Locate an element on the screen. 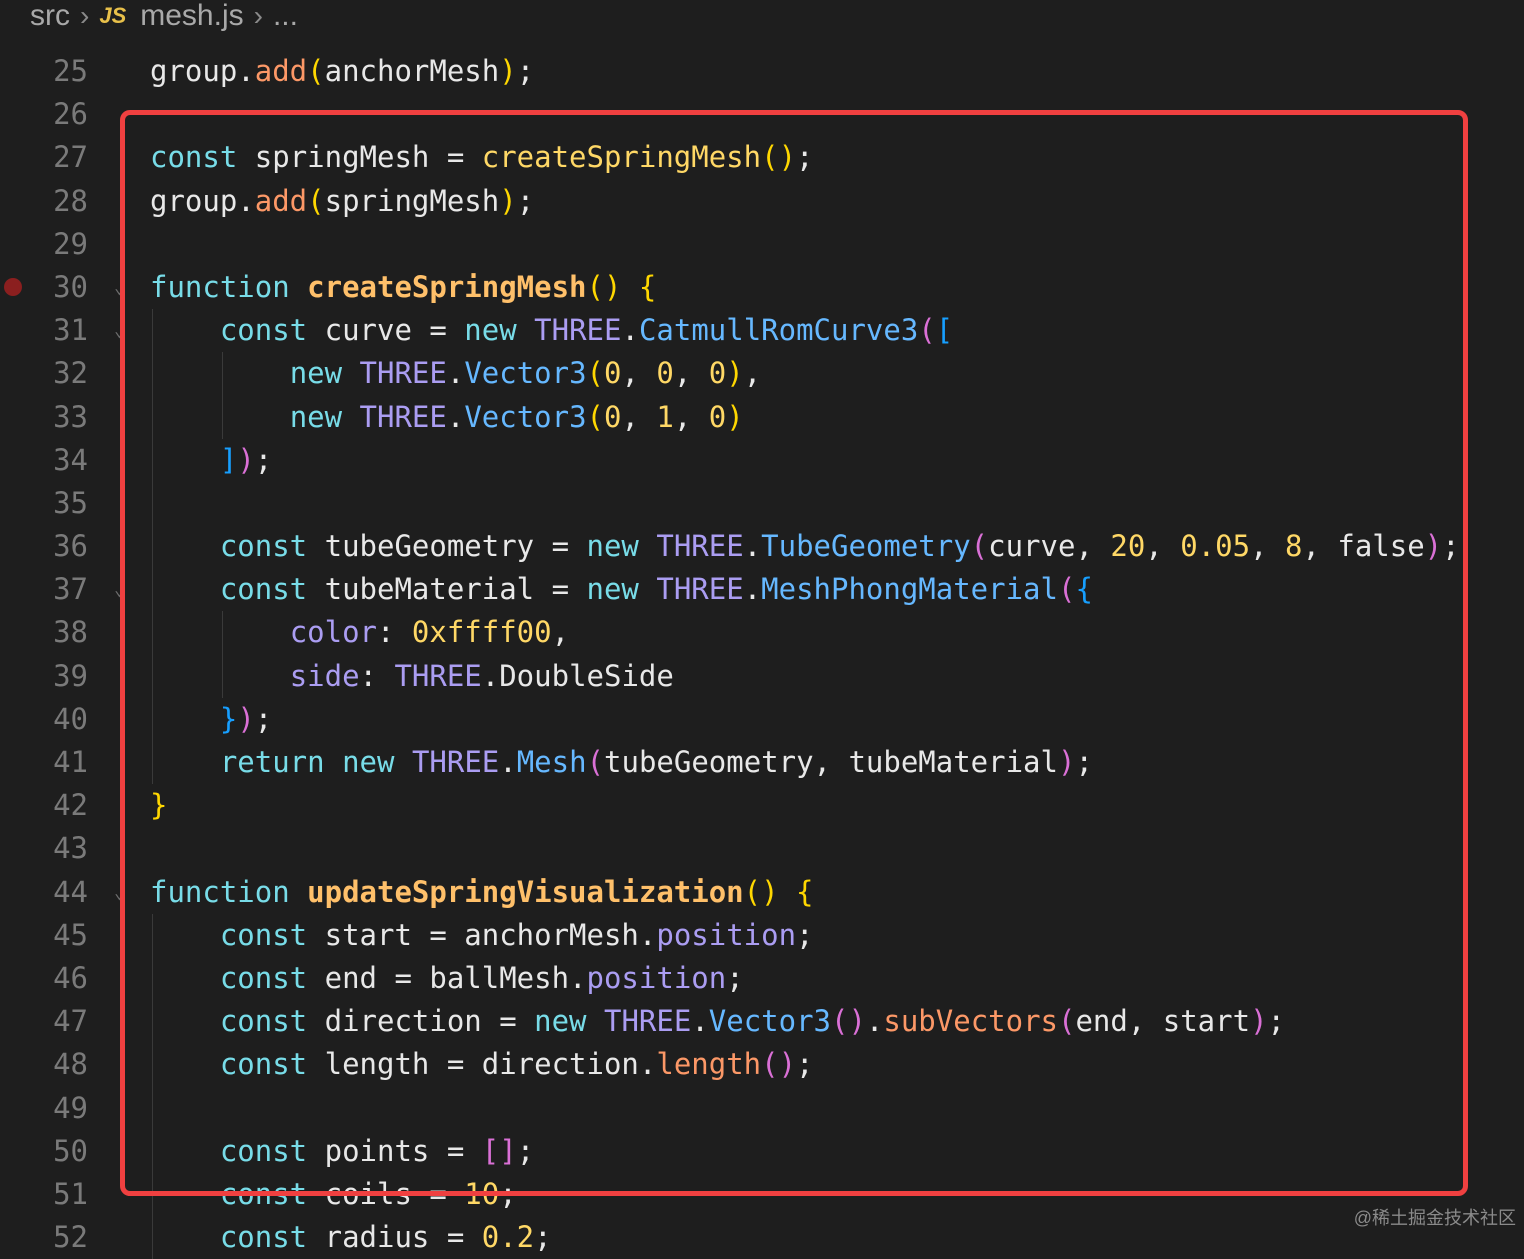  code-token: end = ballMesh. is located at coordinates (447, 977).